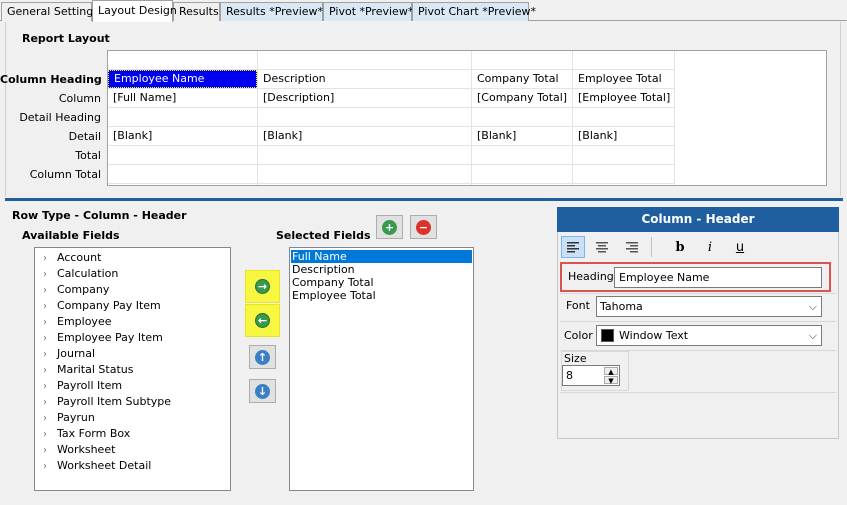  I want to click on available-field-item: › Journal, so click(69, 354).